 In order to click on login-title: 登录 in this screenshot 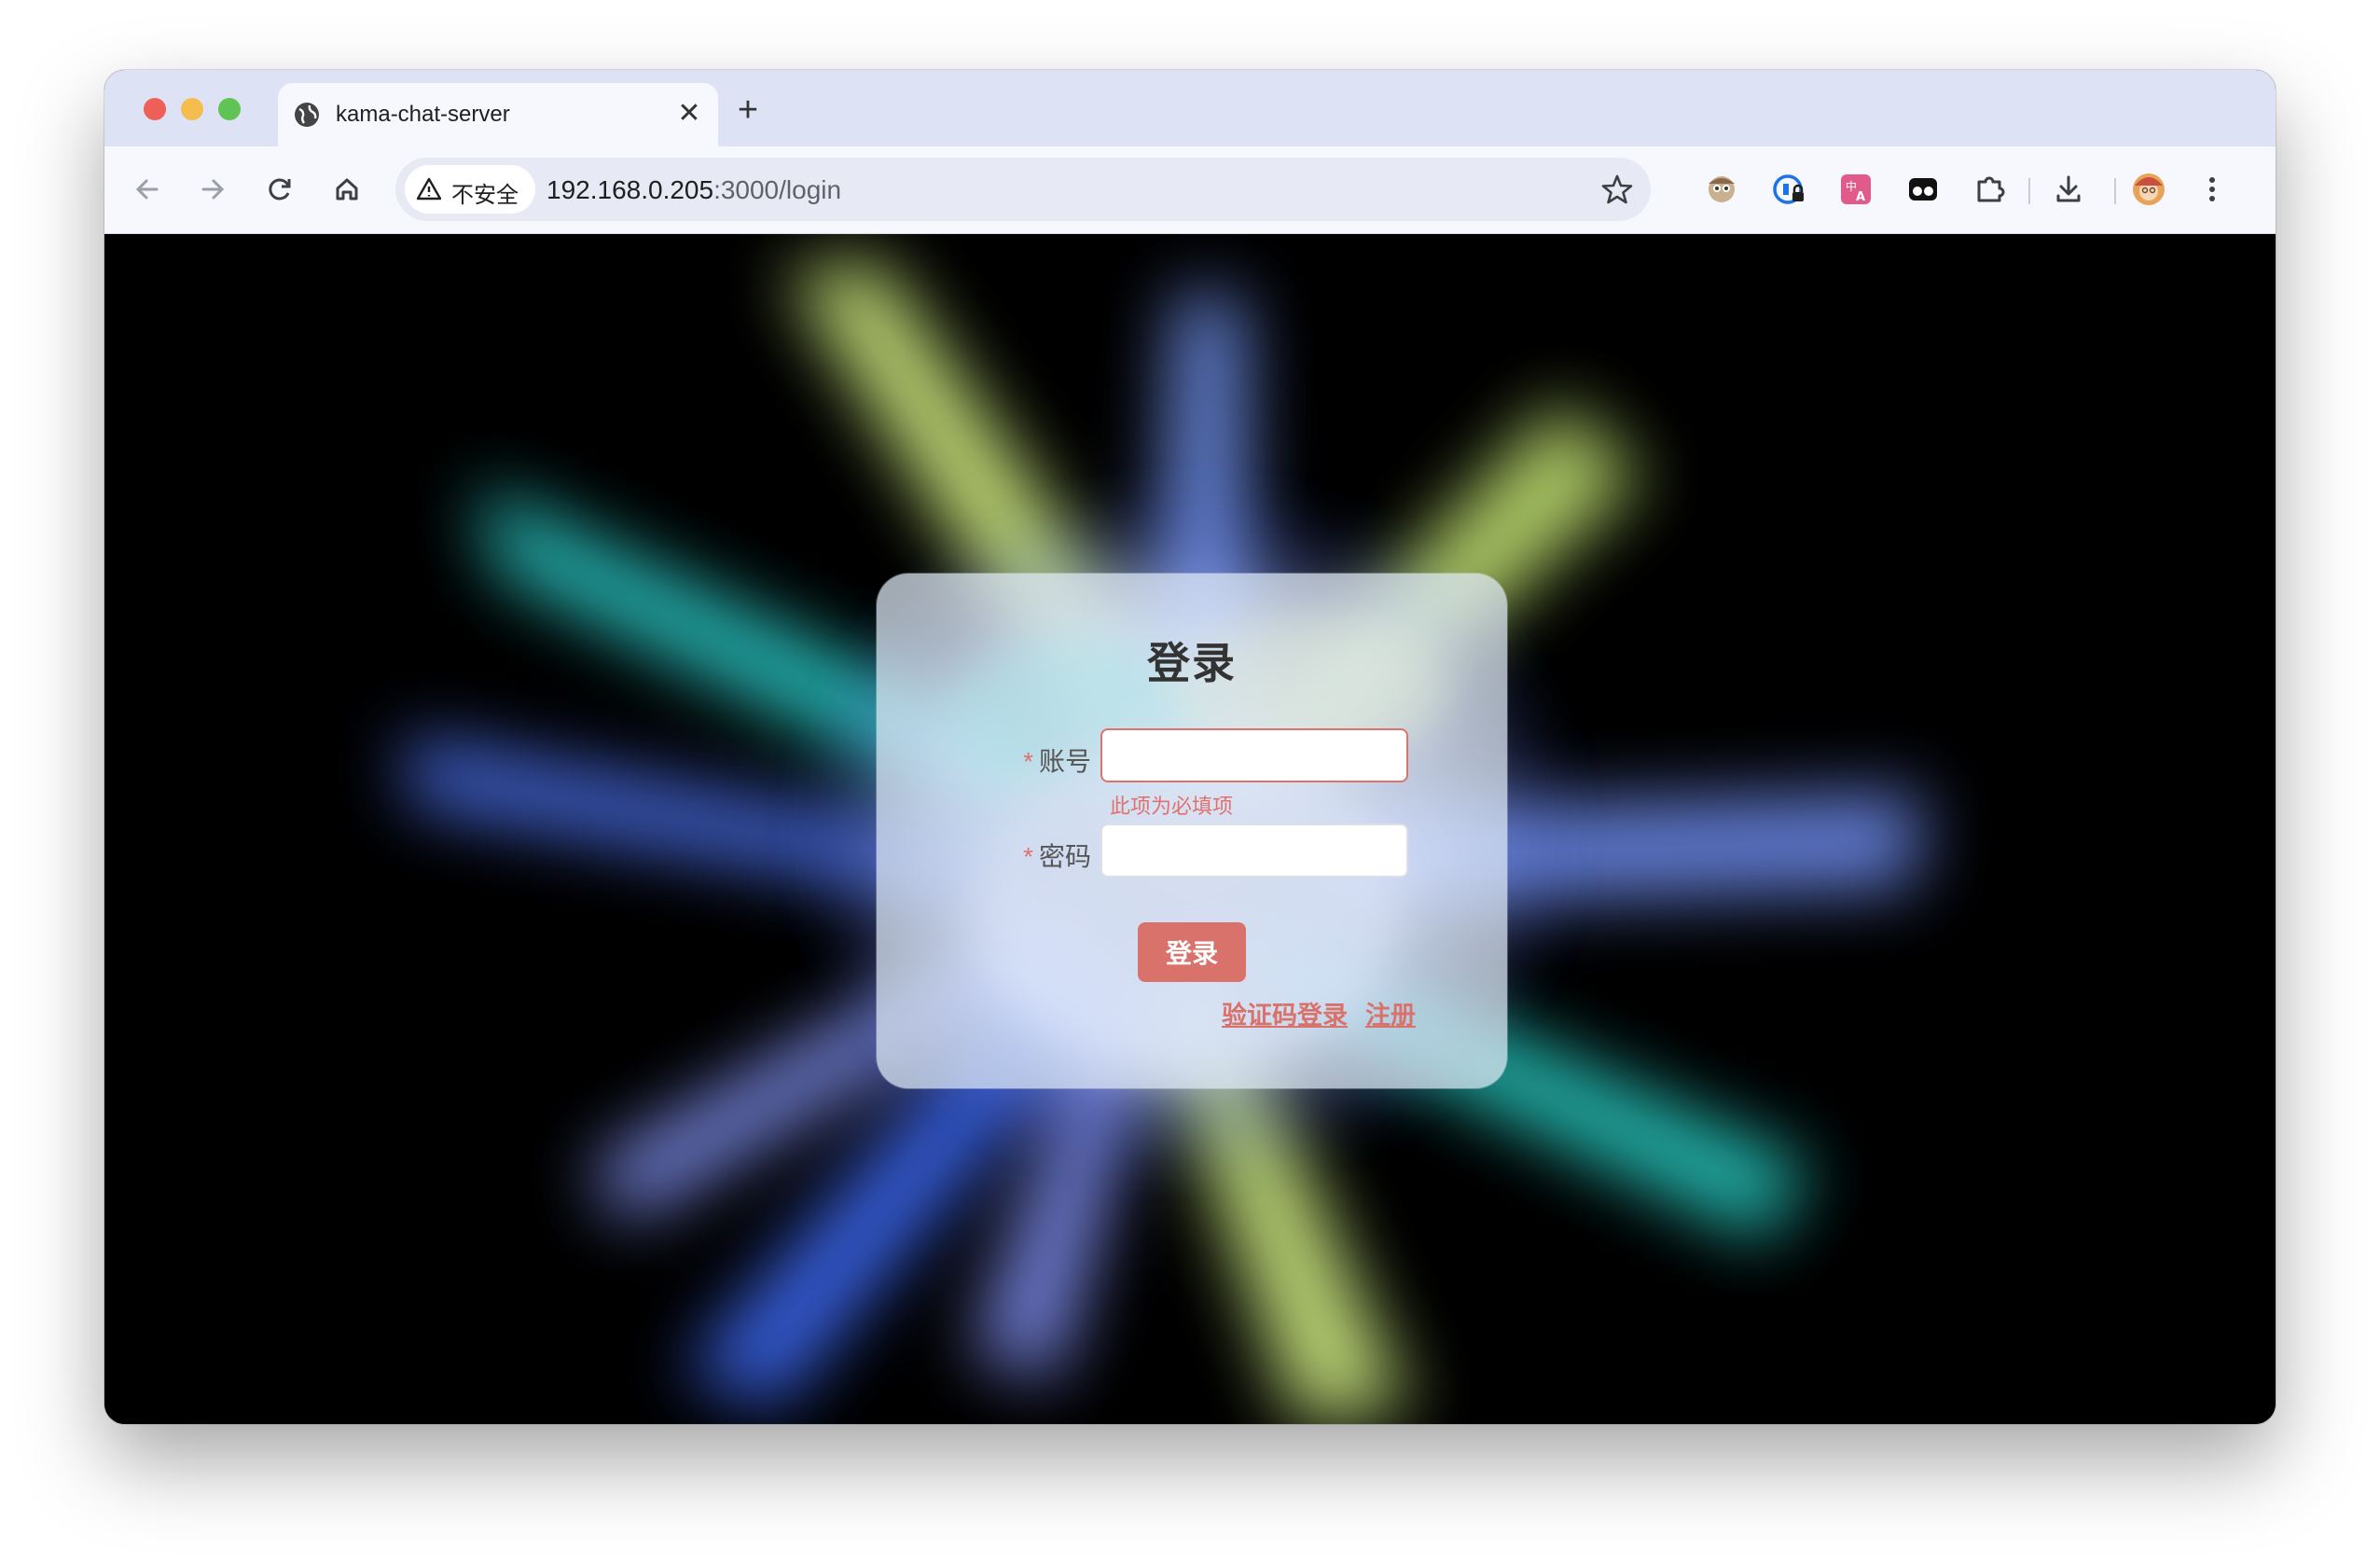, I will do `click(1192, 663)`.